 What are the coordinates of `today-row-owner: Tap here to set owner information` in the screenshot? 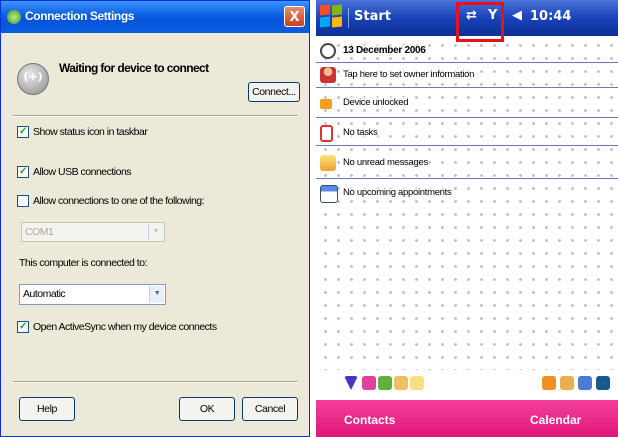 It's located at (467, 75).